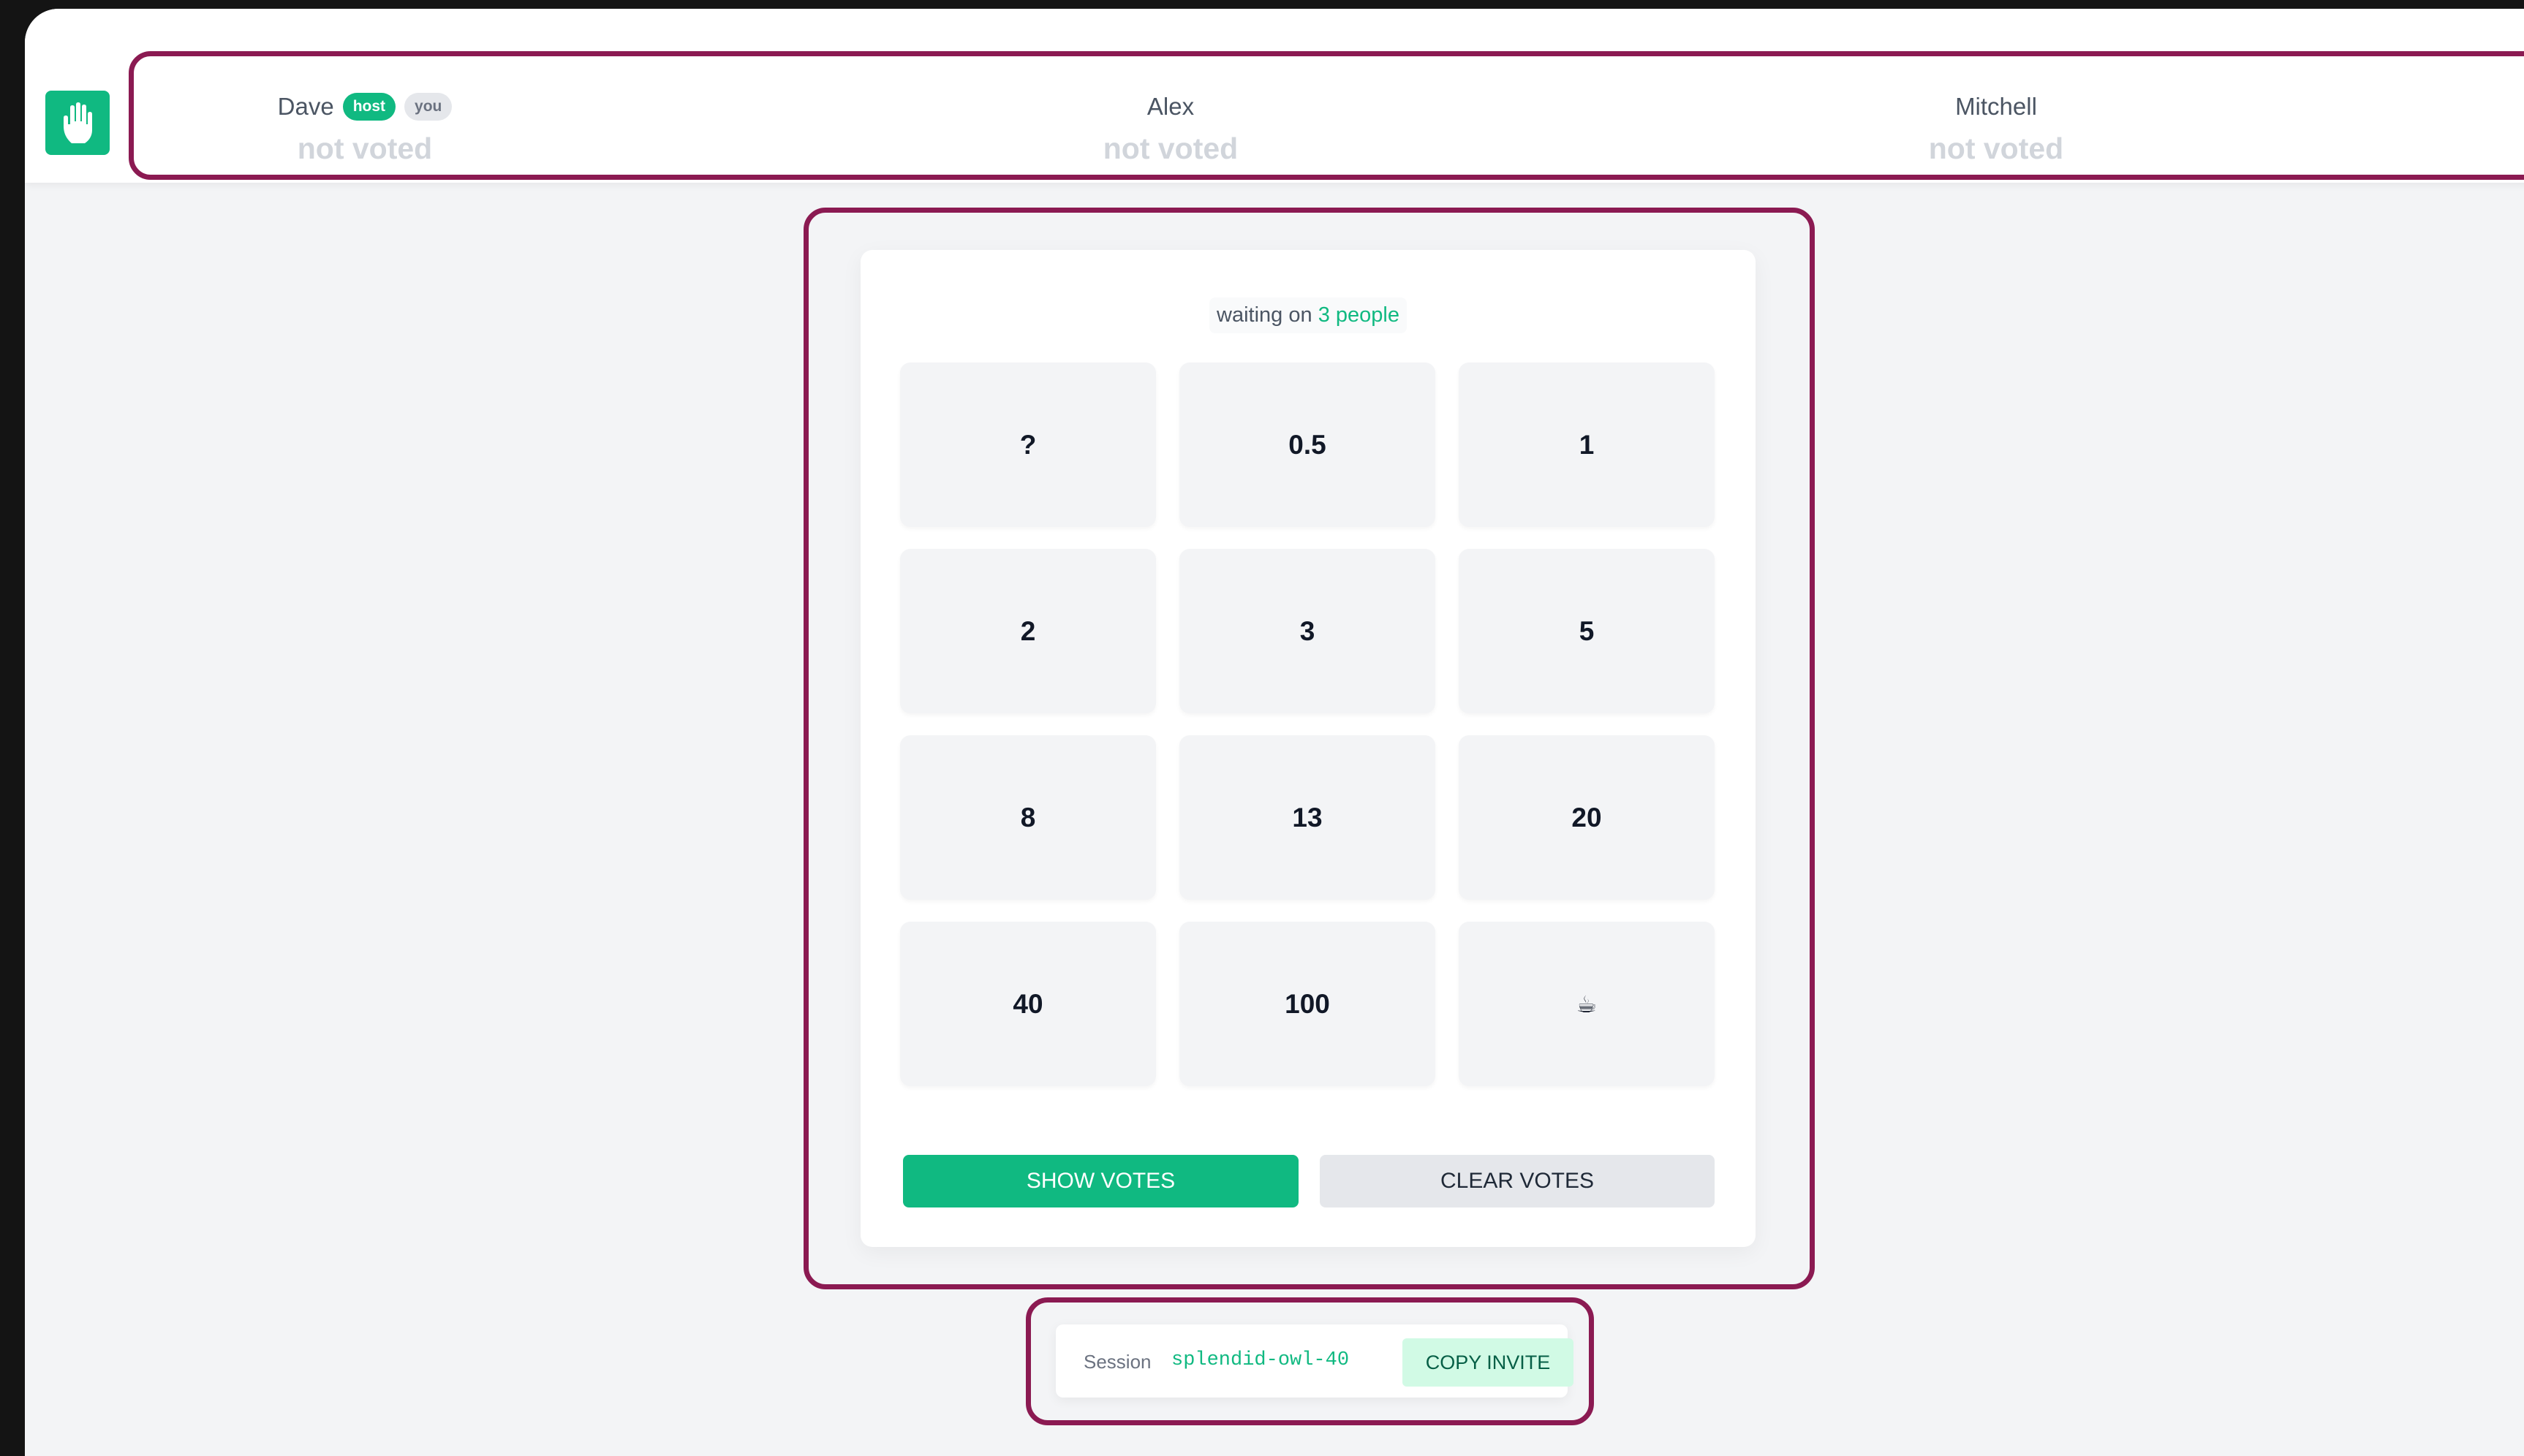 Image resolution: width=2524 pixels, height=1456 pixels. Describe the element at coordinates (77, 123) in the screenshot. I see `raised-hand-icon` at that location.